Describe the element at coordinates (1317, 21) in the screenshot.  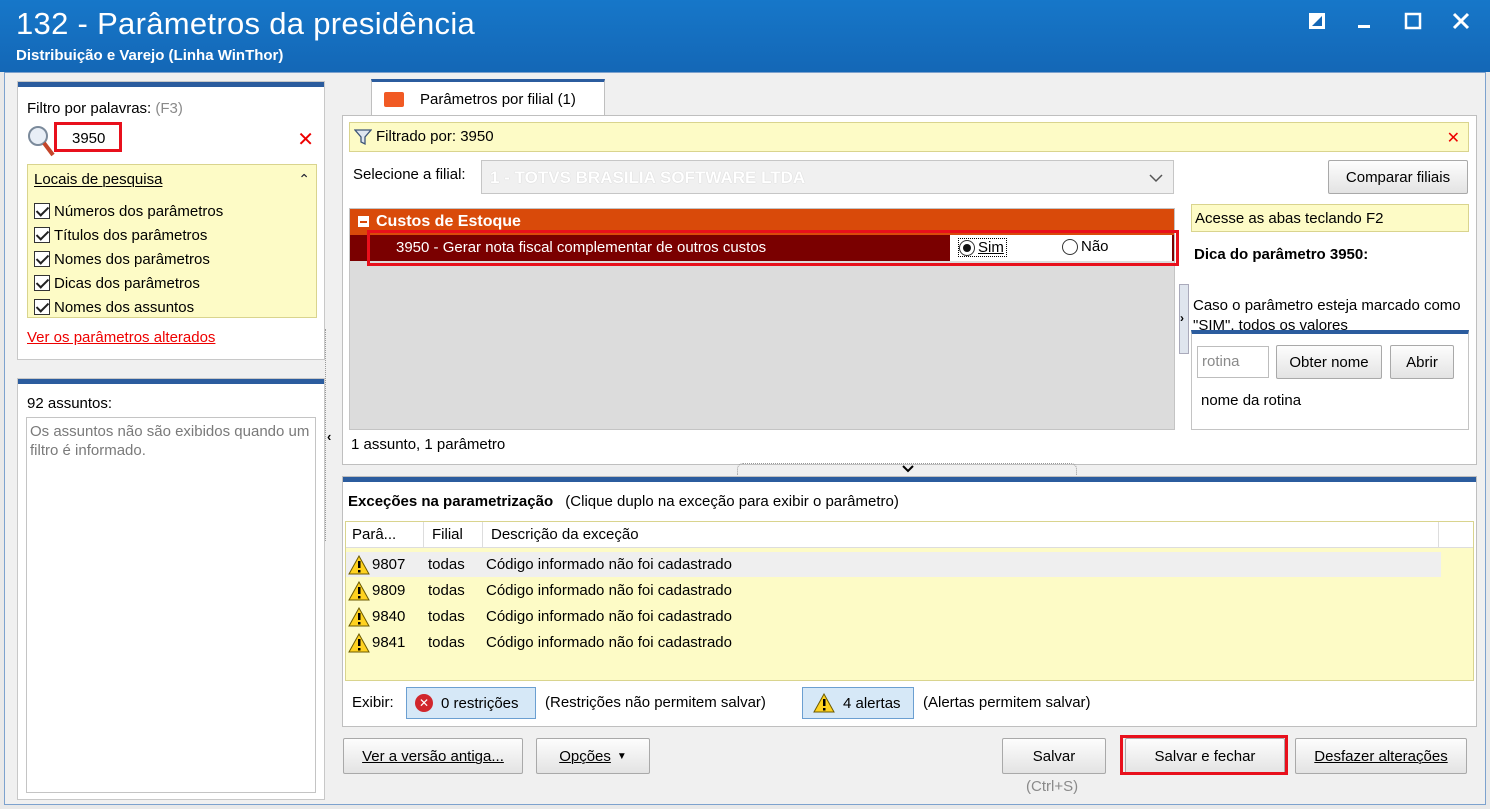
I see `restore-icon` at that location.